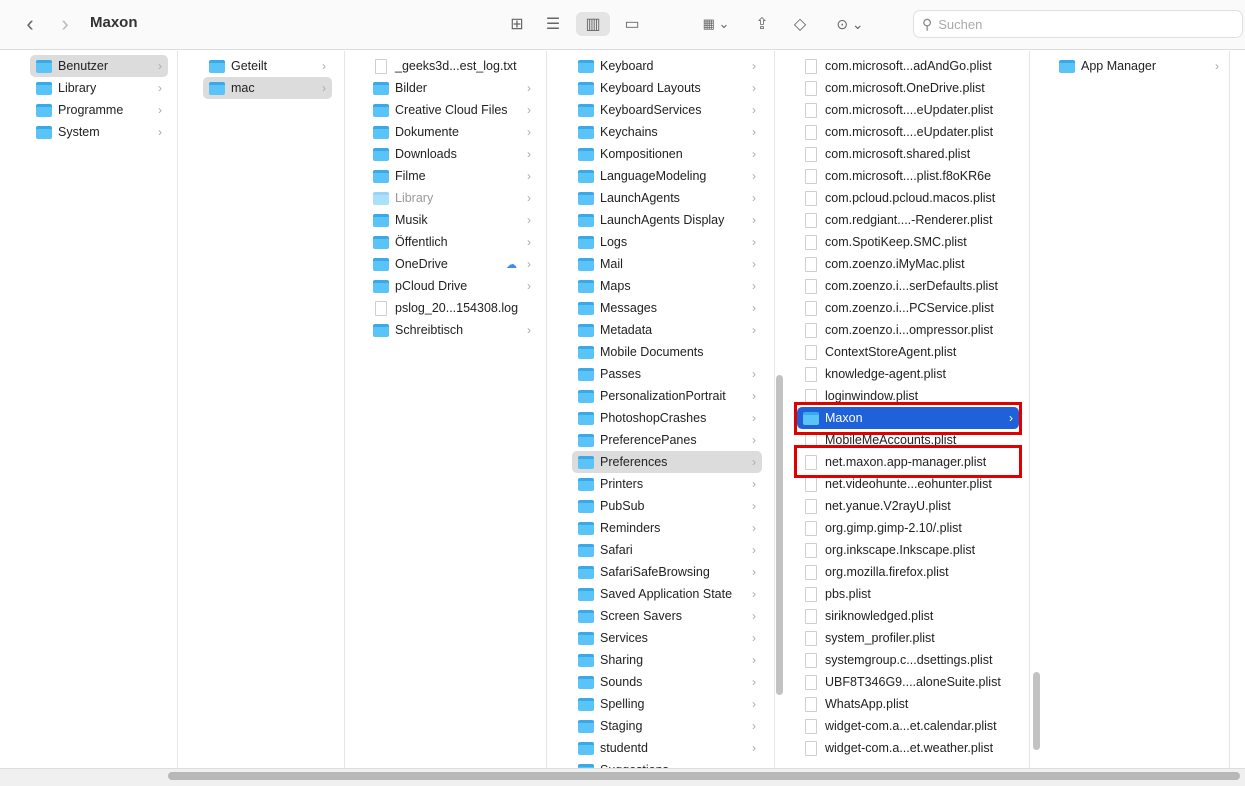 This screenshot has height=786, width=1245. Describe the element at coordinates (667, 154) in the screenshot. I see `folder-item: Kompositionen ›` at that location.